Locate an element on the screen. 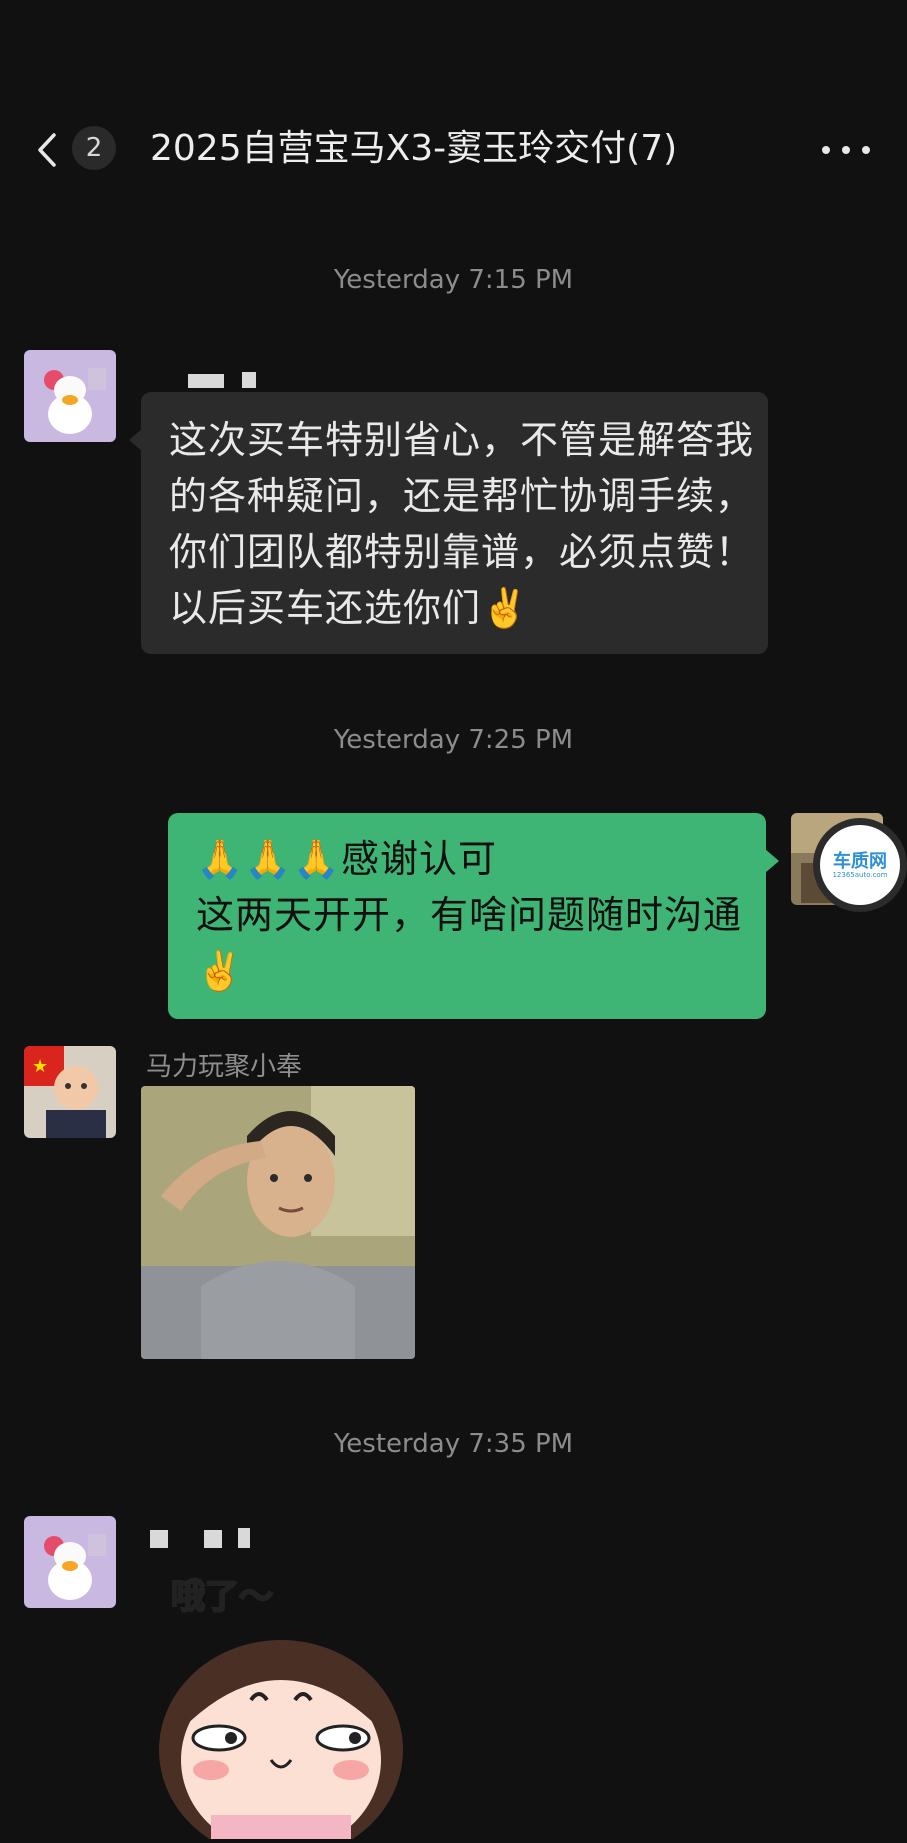 This screenshot has width=907, height=1843. watermark-logo: 车质网 12365auto.com is located at coordinates (860, 865).